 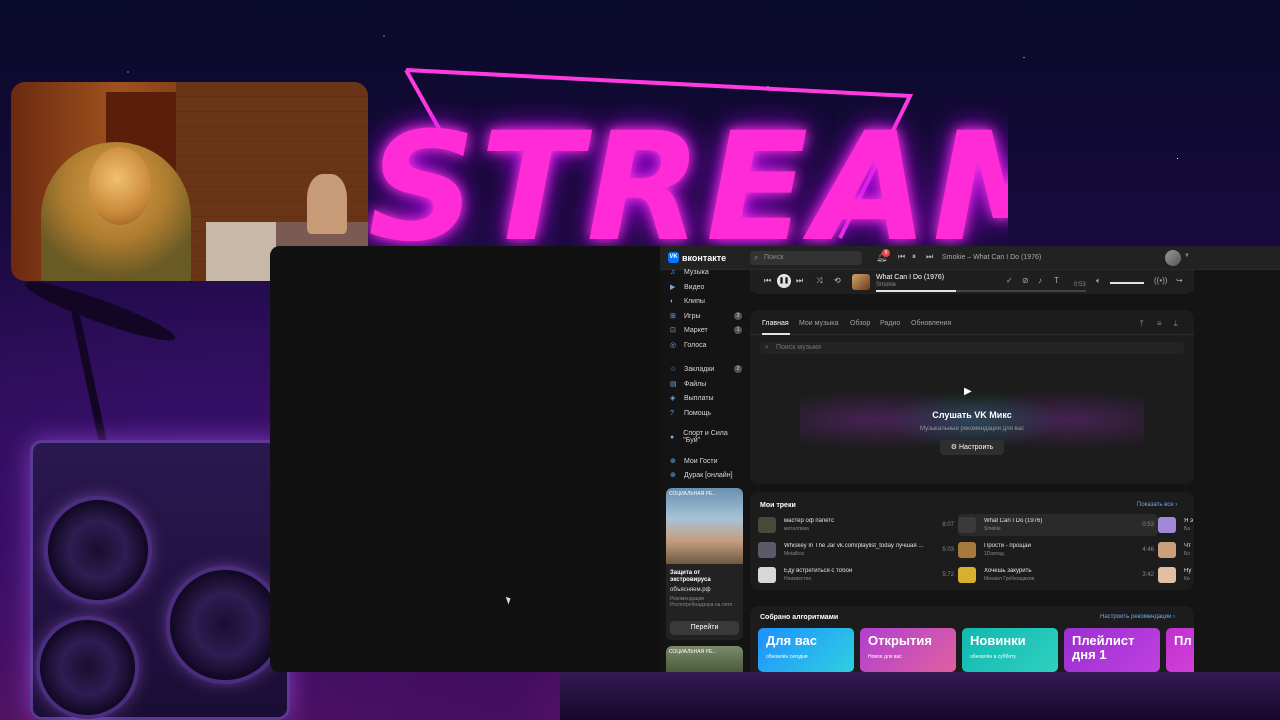 I want to click on tab-overview: Обзор, so click(x=860, y=323).